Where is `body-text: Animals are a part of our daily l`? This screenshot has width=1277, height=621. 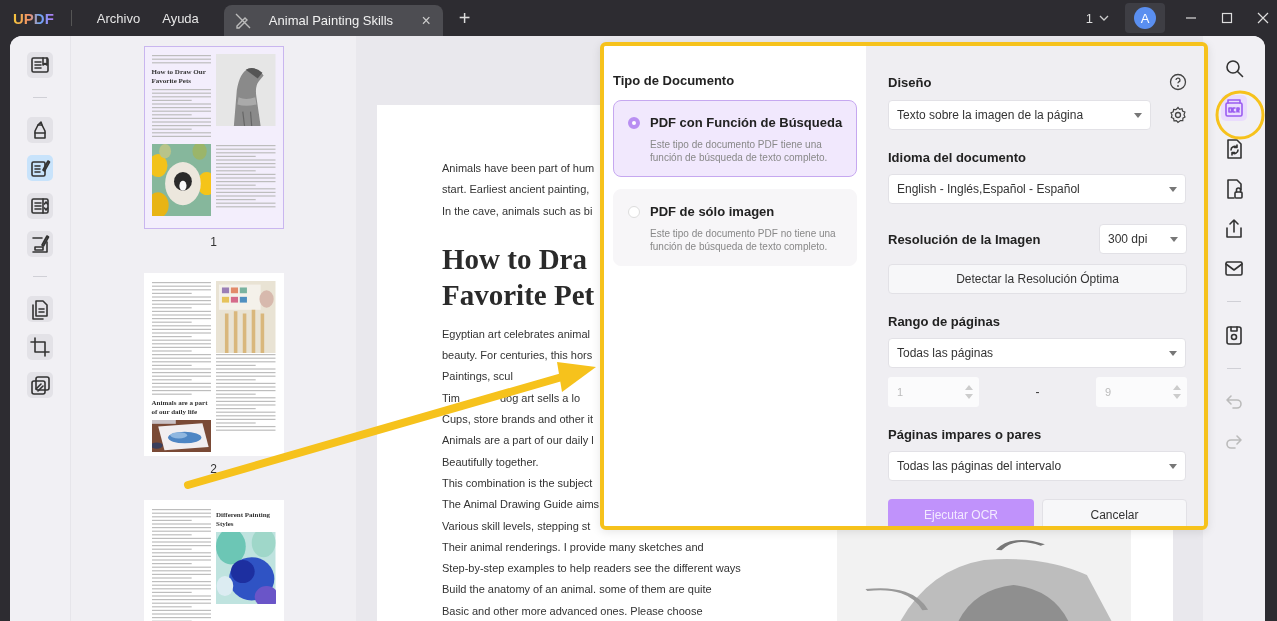
body-text: Animals are a part of our daily l is located at coordinates (518, 441).